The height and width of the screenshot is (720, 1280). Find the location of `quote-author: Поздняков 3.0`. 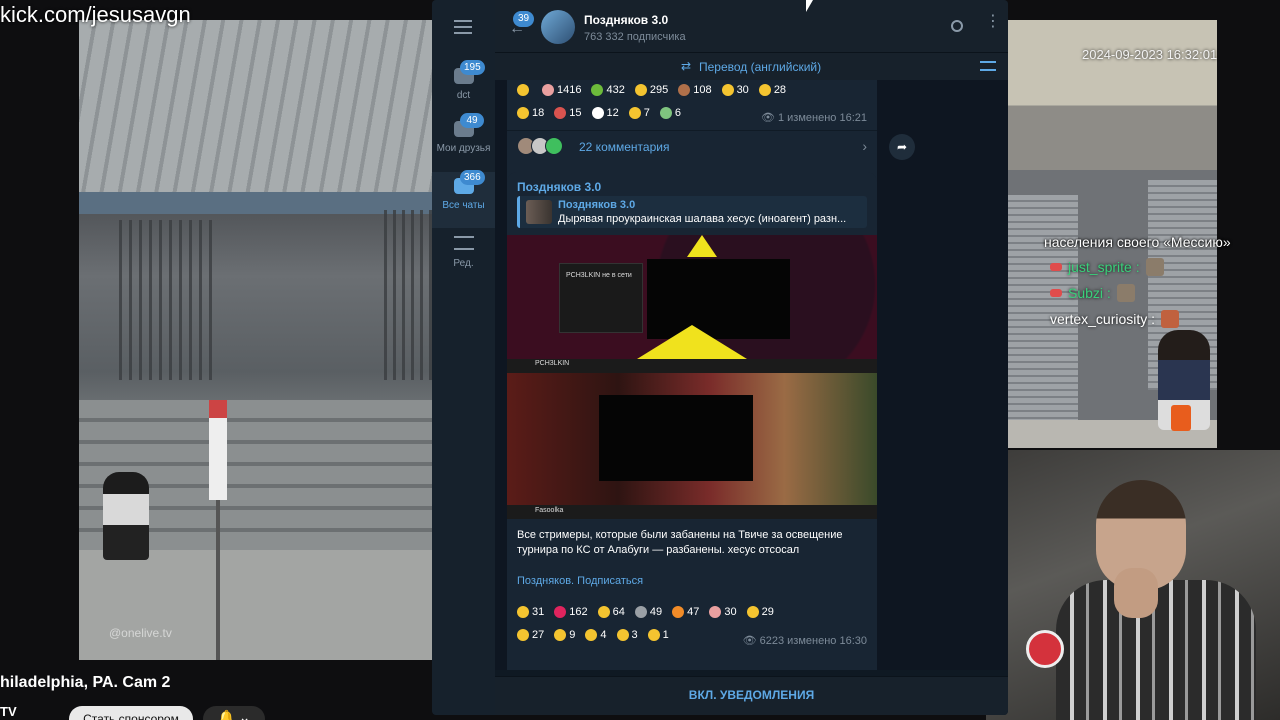

quote-author: Поздняков 3.0 is located at coordinates (597, 205).